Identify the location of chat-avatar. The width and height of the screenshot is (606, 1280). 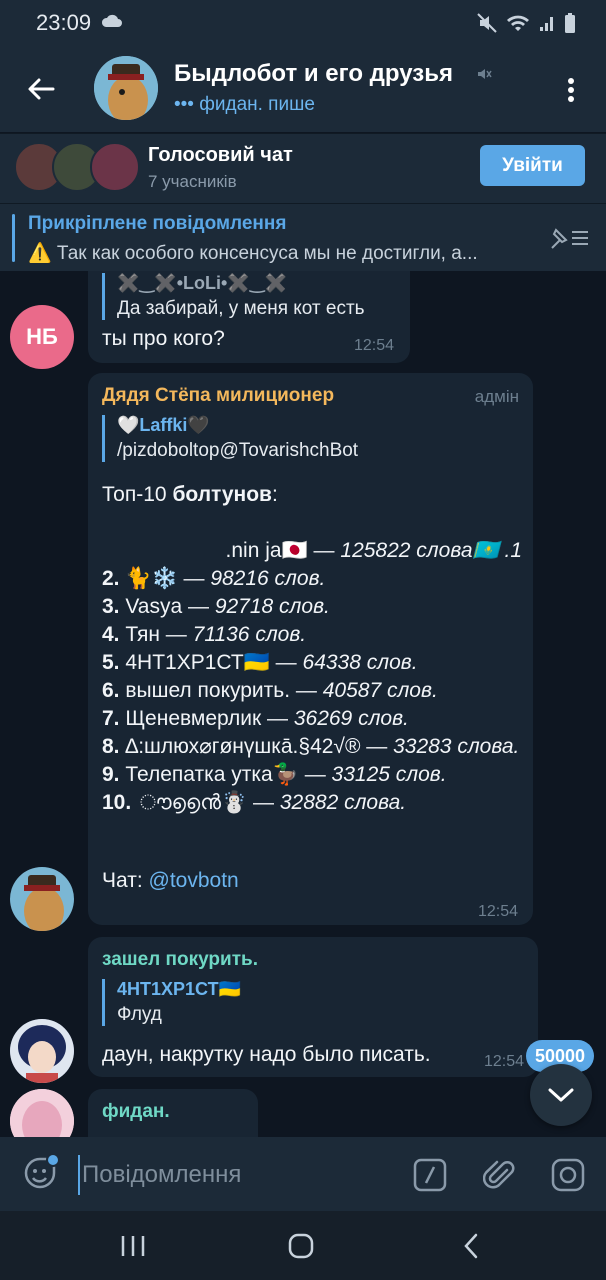
(126, 88).